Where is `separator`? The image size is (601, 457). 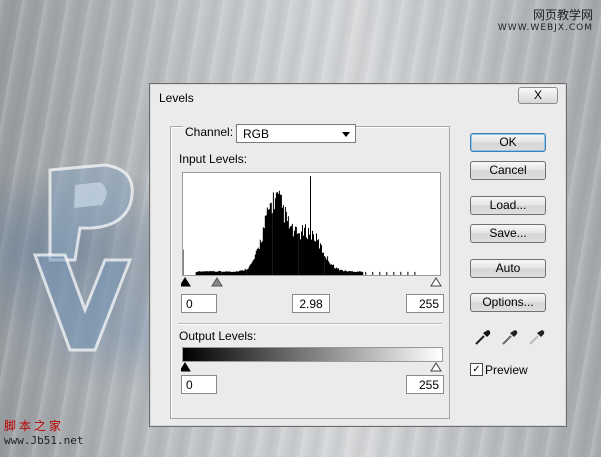
separator is located at coordinates (310, 324).